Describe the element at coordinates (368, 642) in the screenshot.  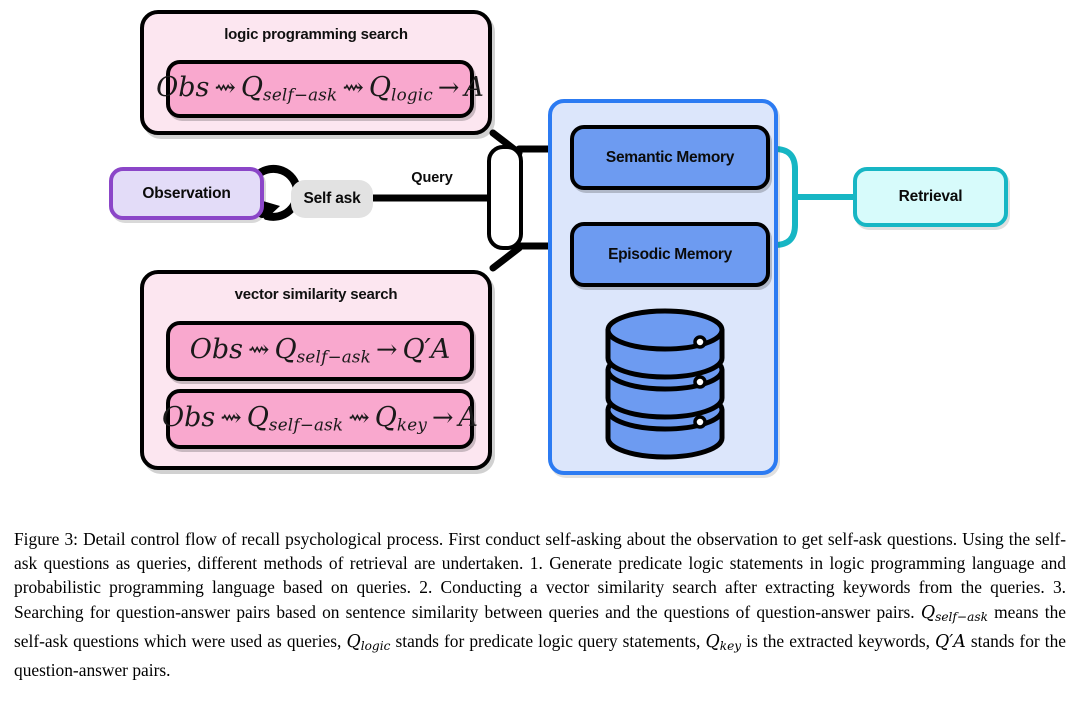
I see `caption-math-q-logic: Qlogic` at that location.